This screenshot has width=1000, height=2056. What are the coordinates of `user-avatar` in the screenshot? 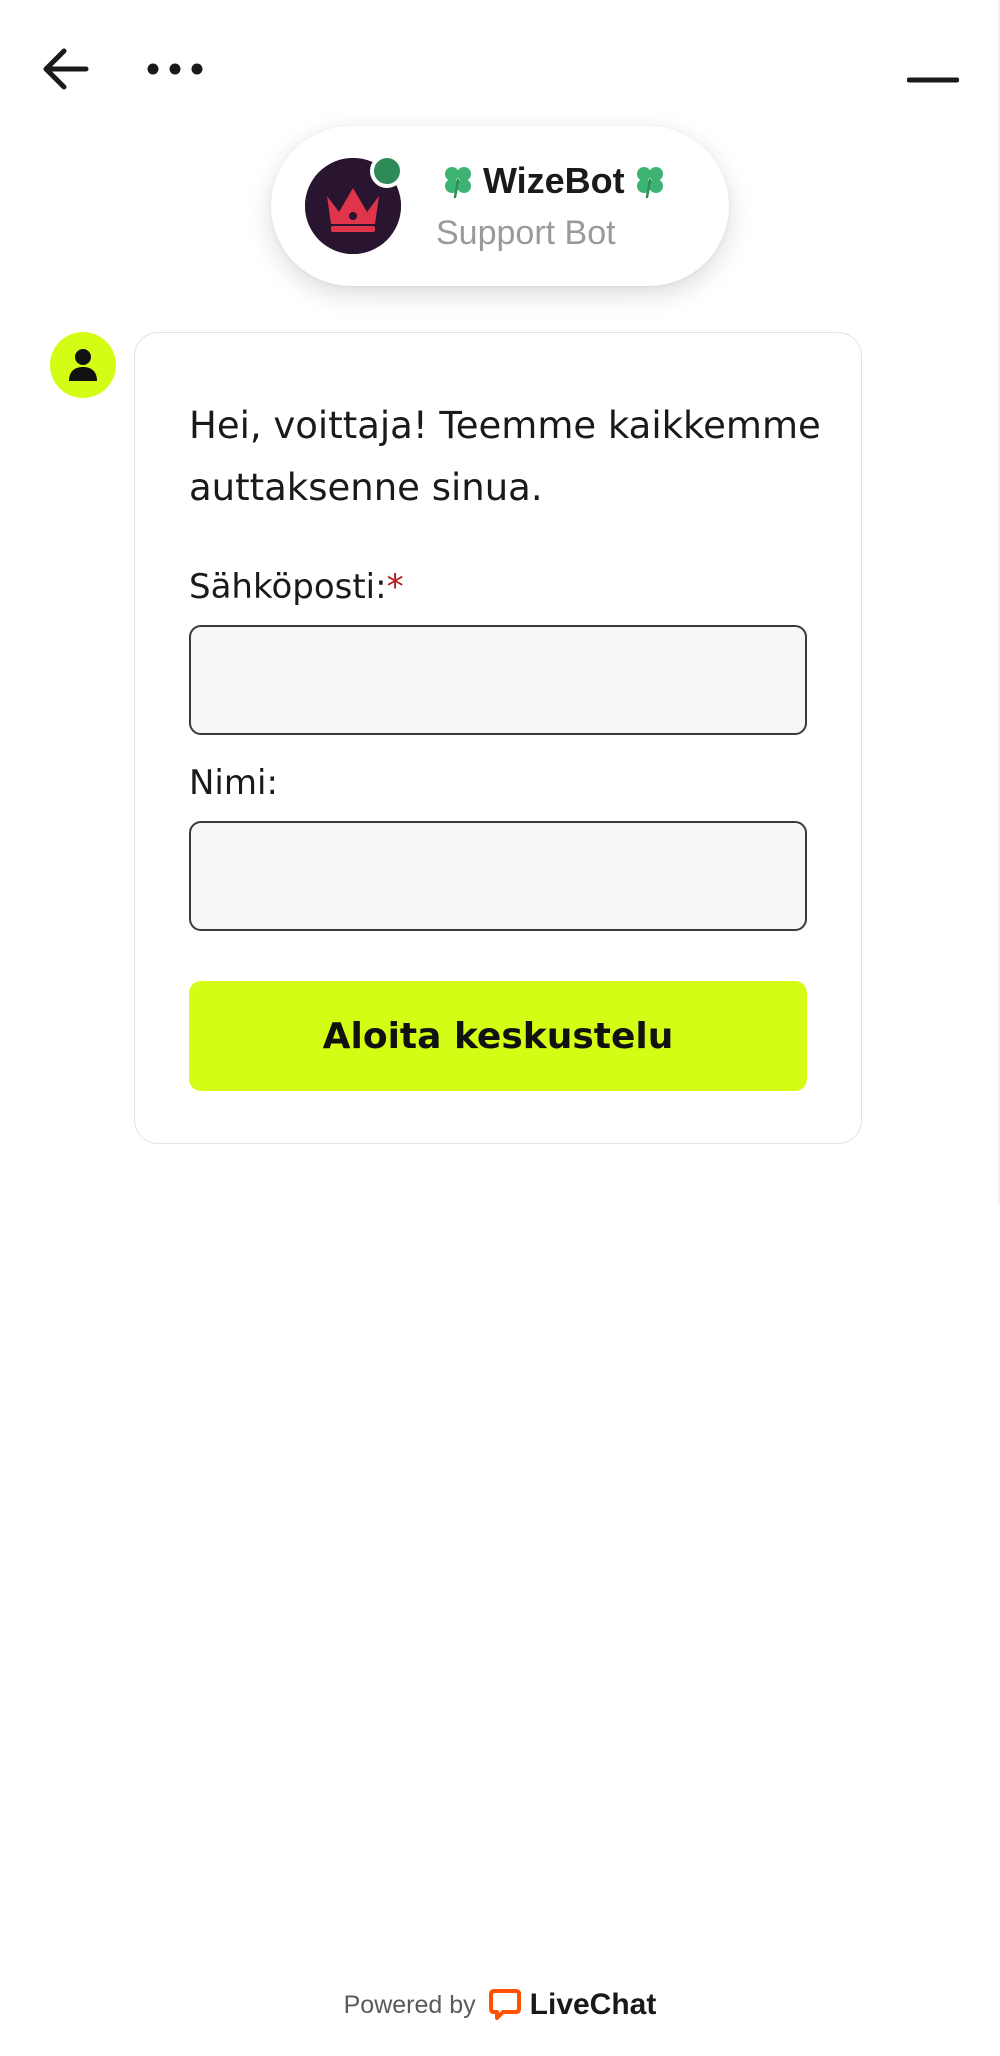 It's located at (83, 365).